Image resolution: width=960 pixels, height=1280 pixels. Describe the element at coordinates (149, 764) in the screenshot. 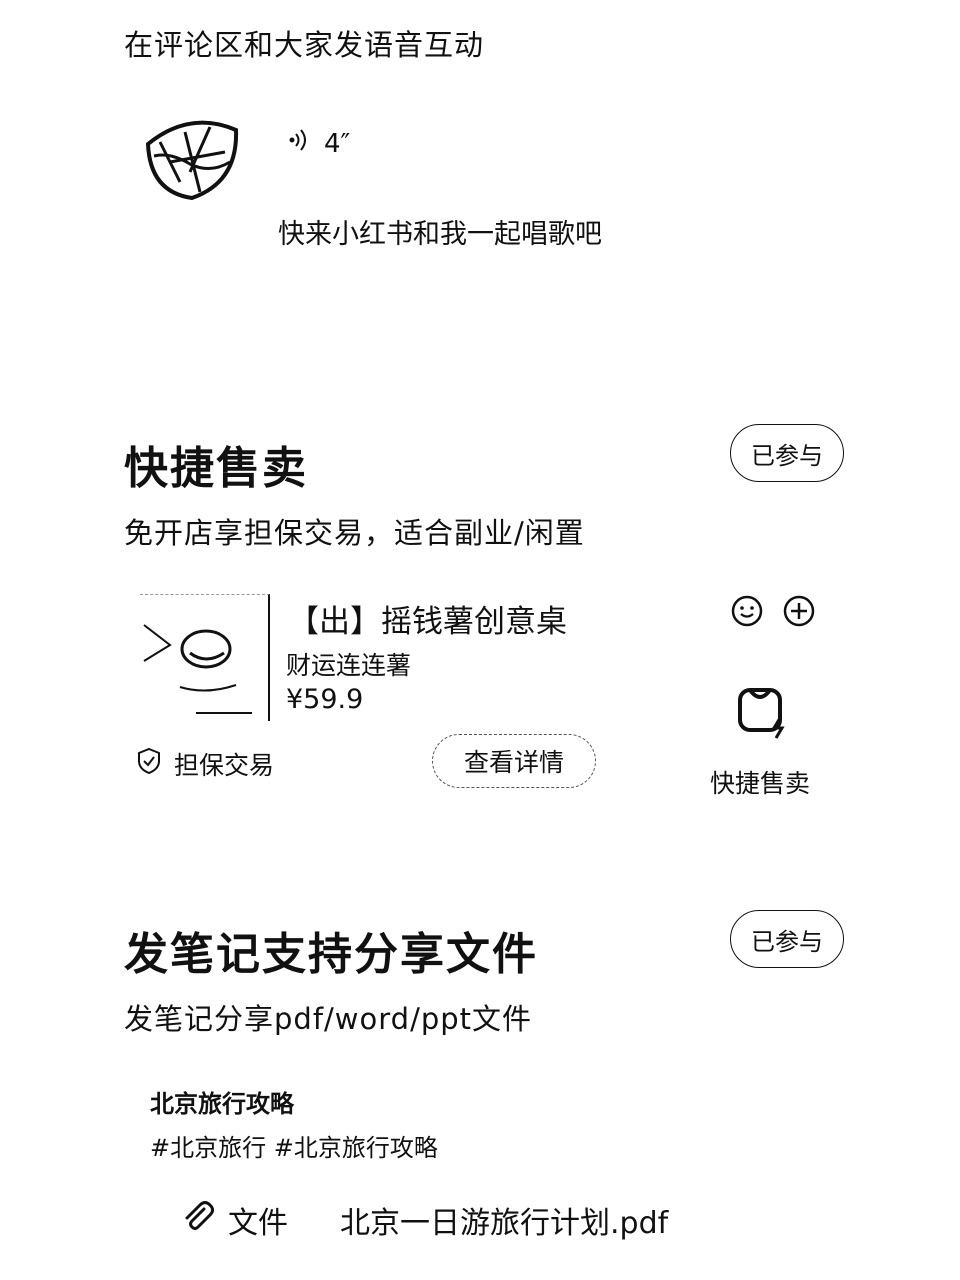

I see `shield-check-icon` at that location.